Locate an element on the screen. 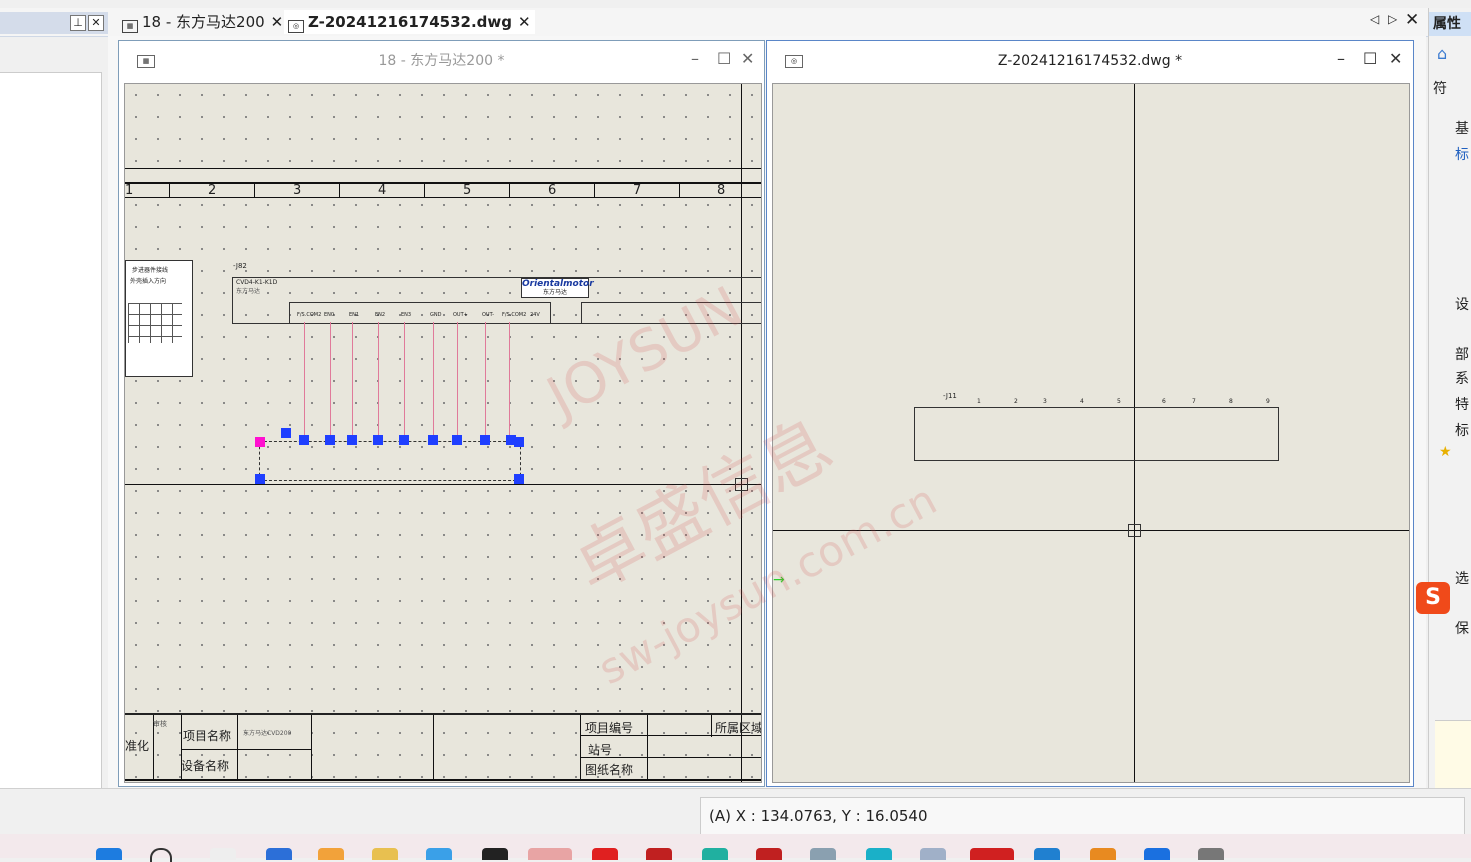 The image size is (1471, 862). tb-standardize: 准化 is located at coordinates (137, 746).